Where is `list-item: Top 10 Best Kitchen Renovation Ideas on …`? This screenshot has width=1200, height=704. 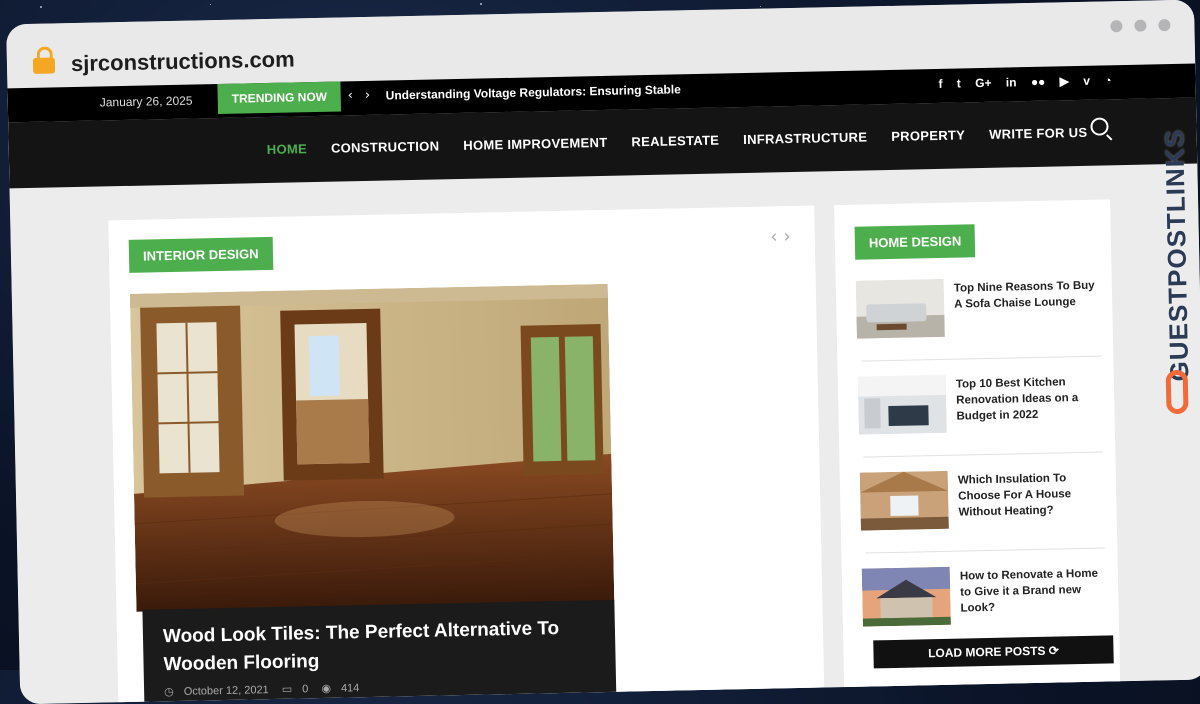 list-item: Top 10 Best Kitchen Renovation Ideas on … is located at coordinates (980, 414).